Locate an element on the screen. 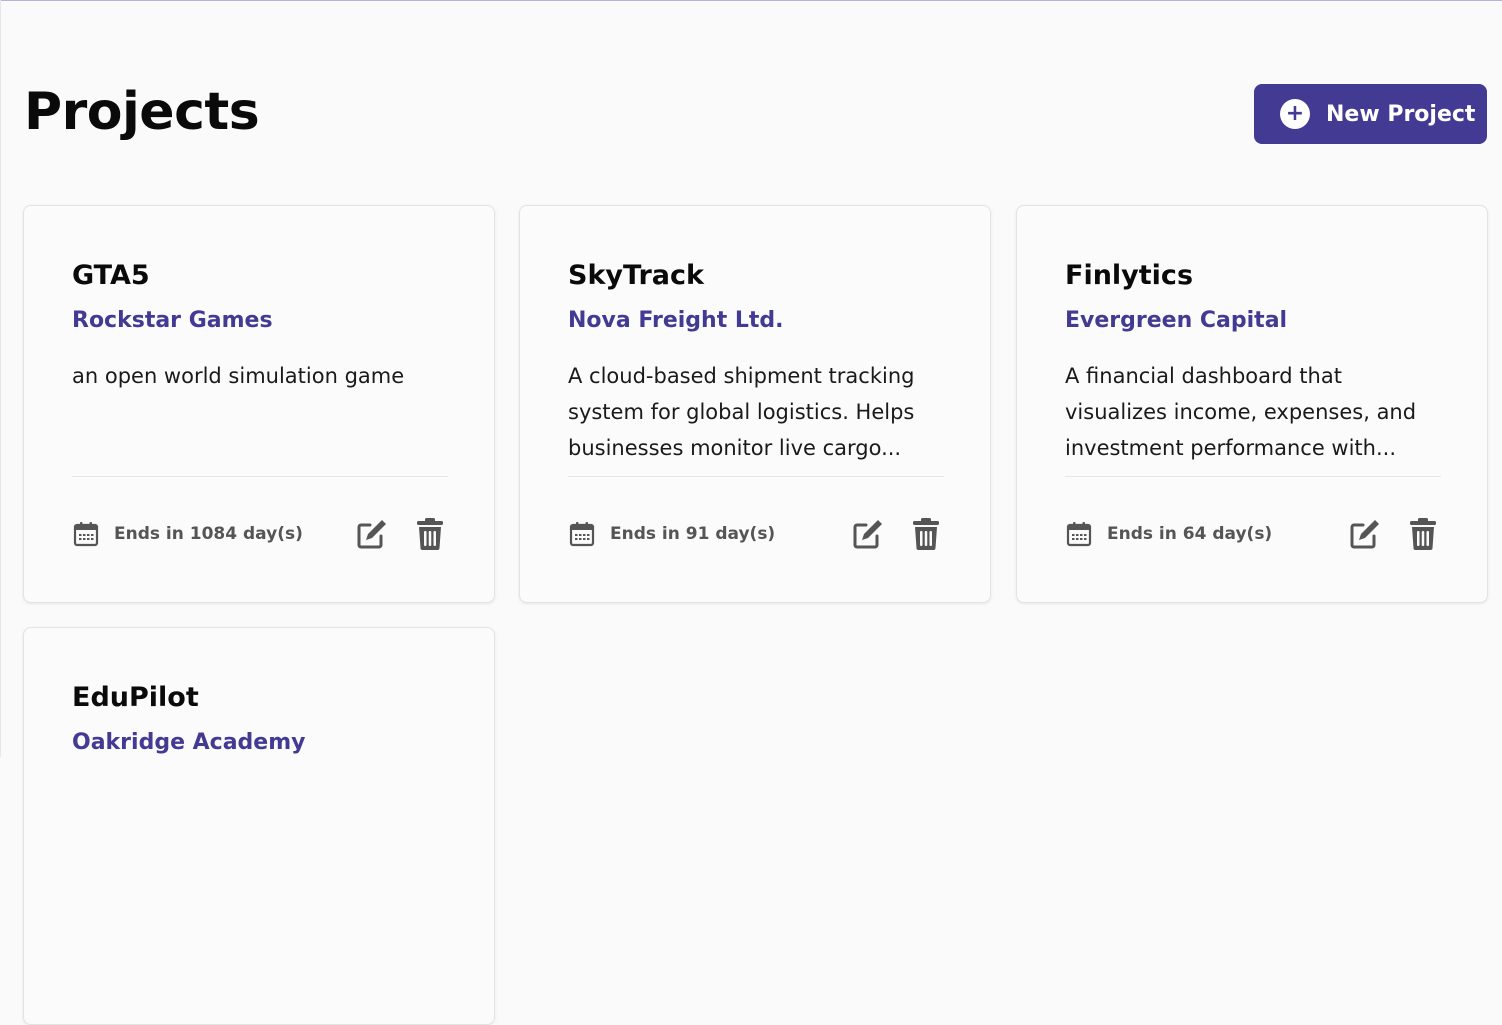 The width and height of the screenshot is (1502, 1025). card-footer: Ends in 64 day(s) is located at coordinates (1253, 534).